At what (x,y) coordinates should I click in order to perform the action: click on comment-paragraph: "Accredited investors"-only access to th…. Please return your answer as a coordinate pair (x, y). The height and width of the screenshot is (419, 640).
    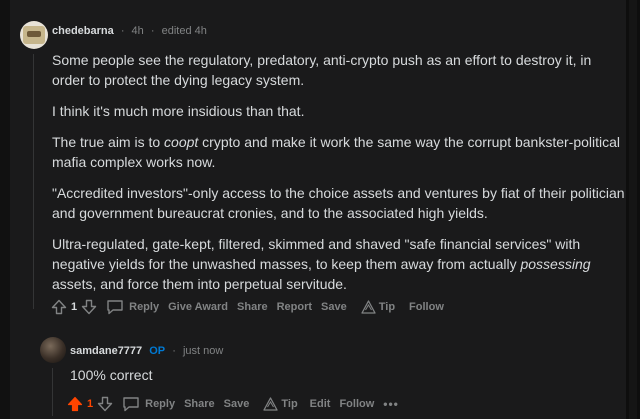
    Looking at the image, I should click on (338, 203).